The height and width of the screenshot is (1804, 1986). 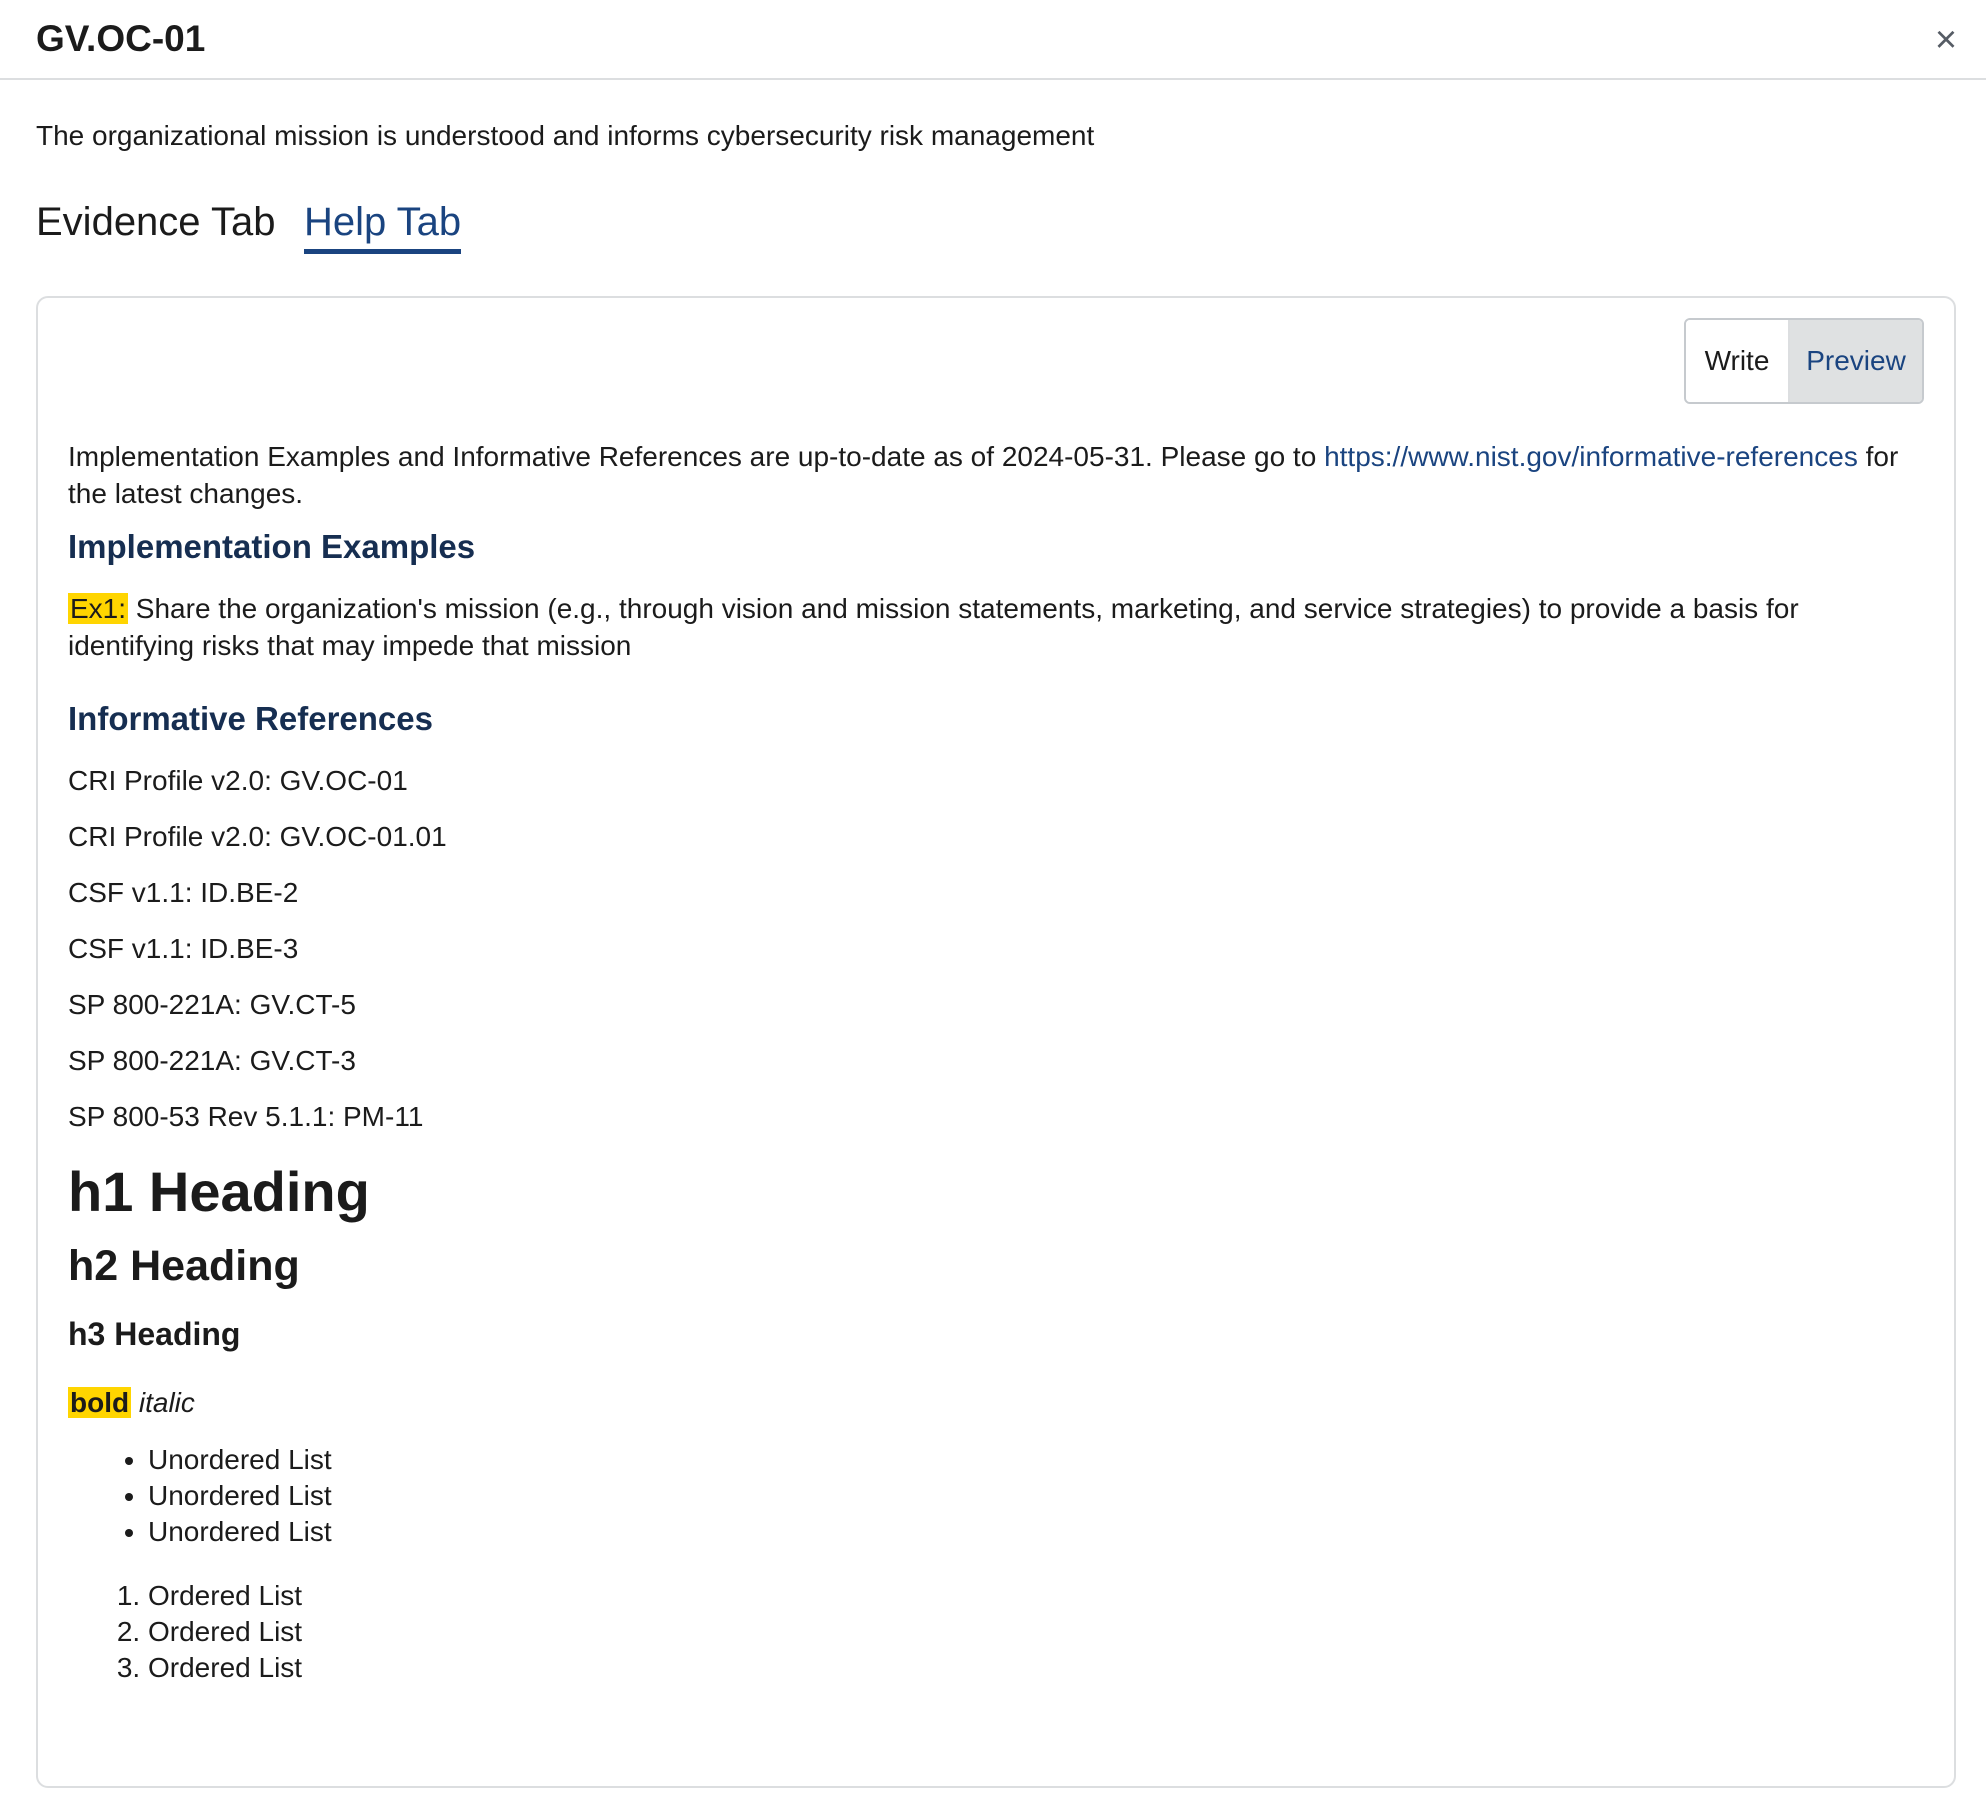 I want to click on ex1-label: Ex1:, so click(x=98, y=608).